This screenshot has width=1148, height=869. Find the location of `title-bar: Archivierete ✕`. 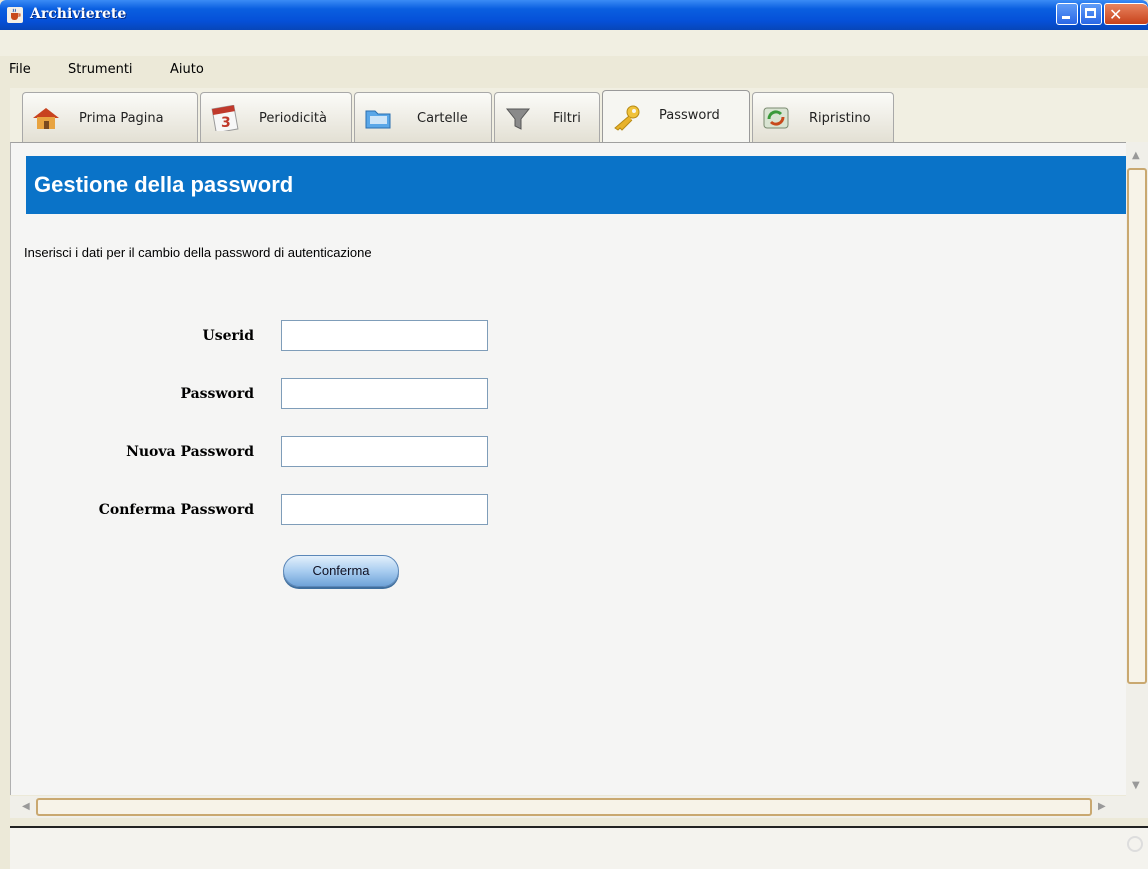

title-bar: Archivierete ✕ is located at coordinates (574, 15).